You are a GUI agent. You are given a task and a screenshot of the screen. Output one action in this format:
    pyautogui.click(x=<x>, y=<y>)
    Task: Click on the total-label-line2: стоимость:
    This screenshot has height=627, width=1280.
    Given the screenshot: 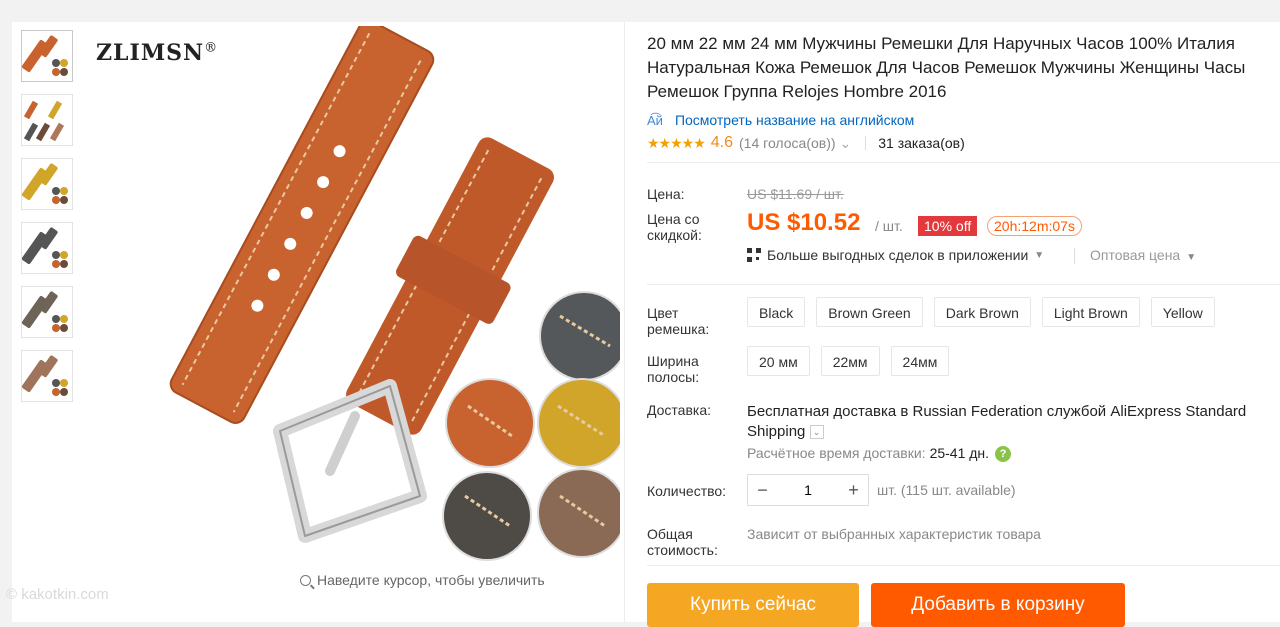 What is the action you would take?
    pyautogui.click(x=682, y=550)
    